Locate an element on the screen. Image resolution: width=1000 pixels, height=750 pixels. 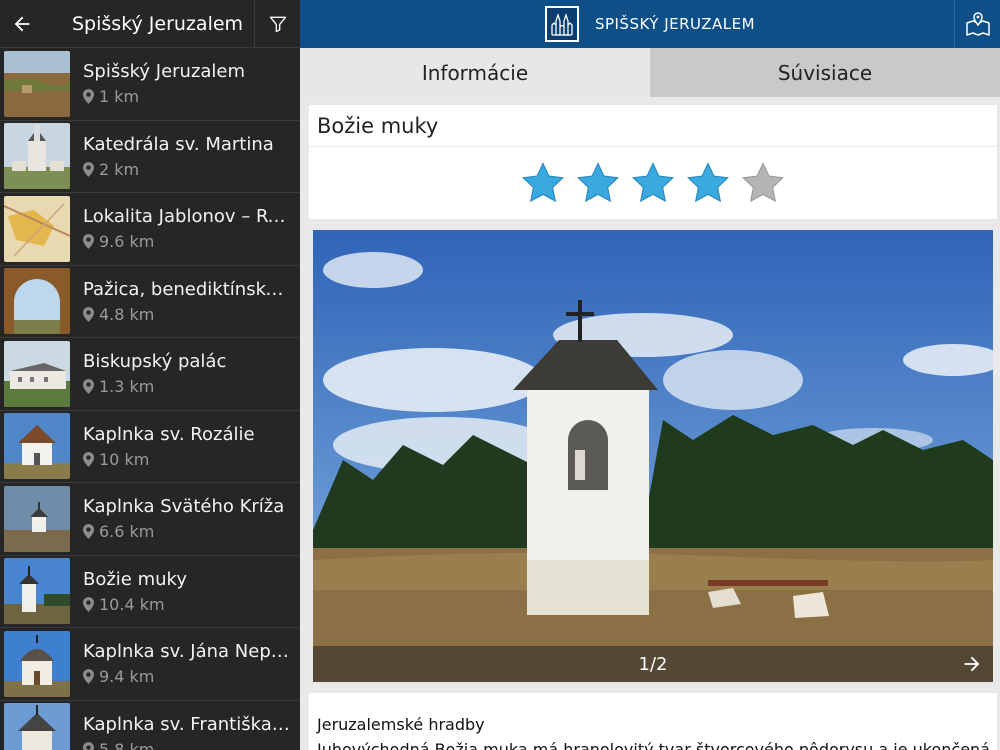
list-item-name: Spišský Jeruzalem is located at coordinates (164, 72).